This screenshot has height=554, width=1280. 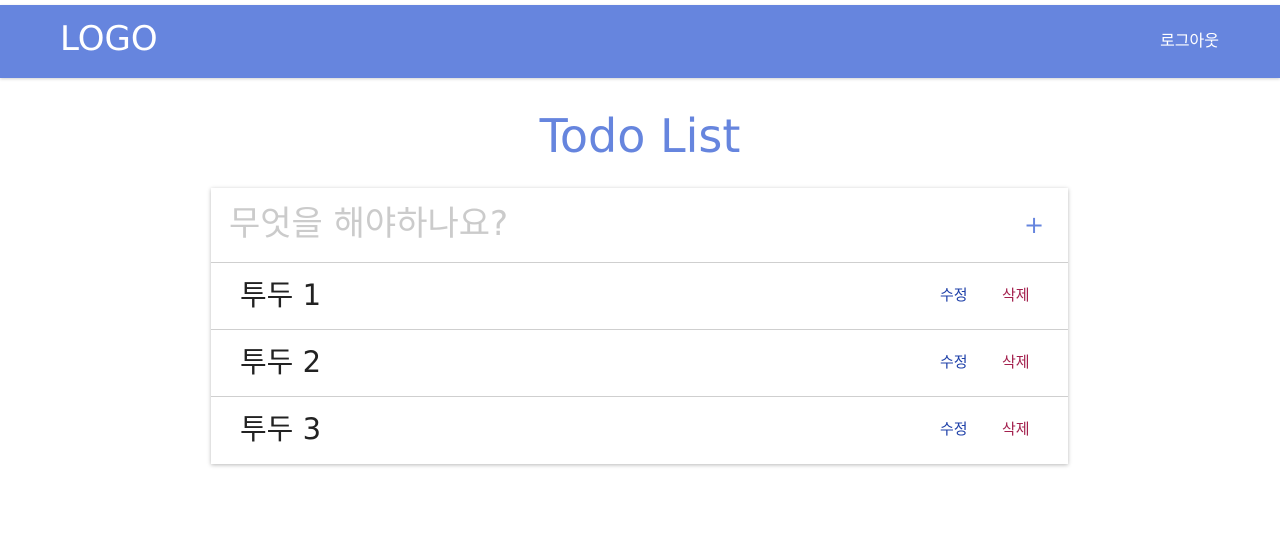 I want to click on add-todo-button: +, so click(x=1034, y=225).